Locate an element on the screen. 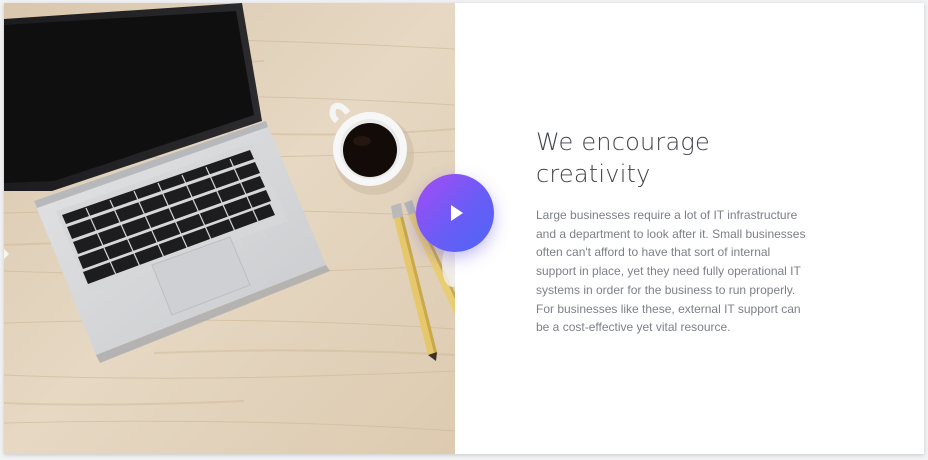 The width and height of the screenshot is (928, 460). feature-heading: We encourage creativity is located at coordinates (623, 158).